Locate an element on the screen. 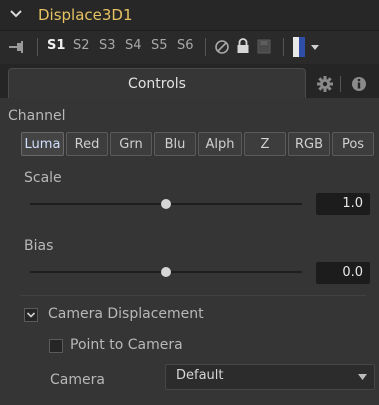  scale-label: Scale is located at coordinates (43, 178).